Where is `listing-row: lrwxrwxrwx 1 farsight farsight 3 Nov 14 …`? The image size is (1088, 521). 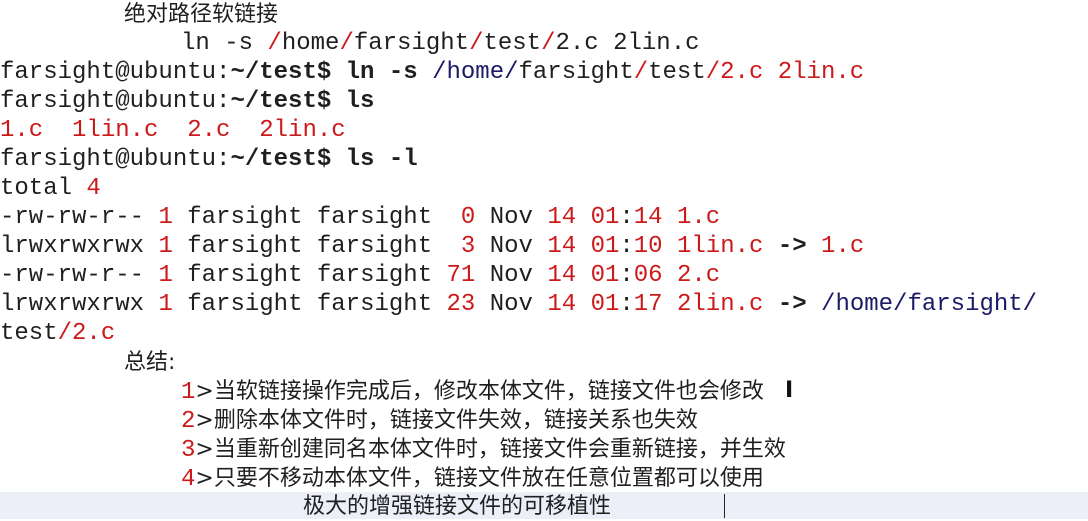 listing-row: lrwxrwxrwx 1 farsight farsight 3 Nov 14 … is located at coordinates (432, 246).